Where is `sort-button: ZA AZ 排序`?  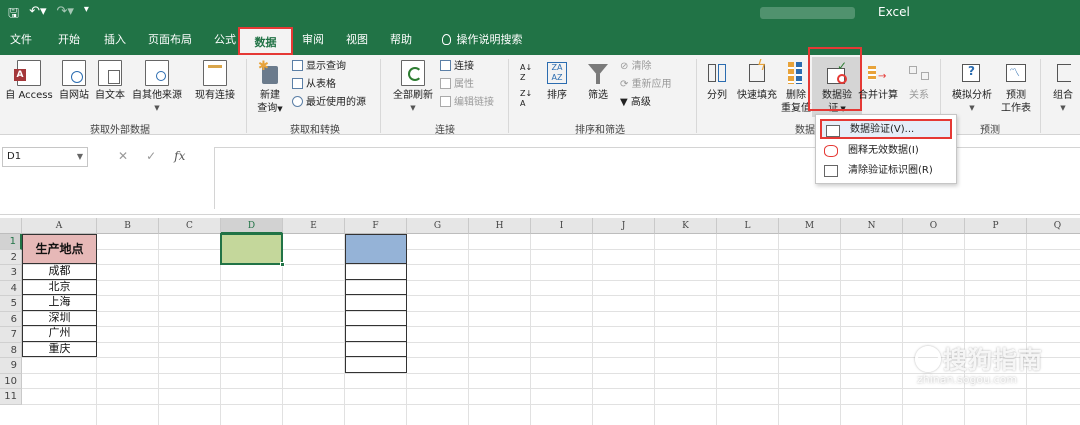 sort-button: ZA AZ 排序 is located at coordinates (557, 79).